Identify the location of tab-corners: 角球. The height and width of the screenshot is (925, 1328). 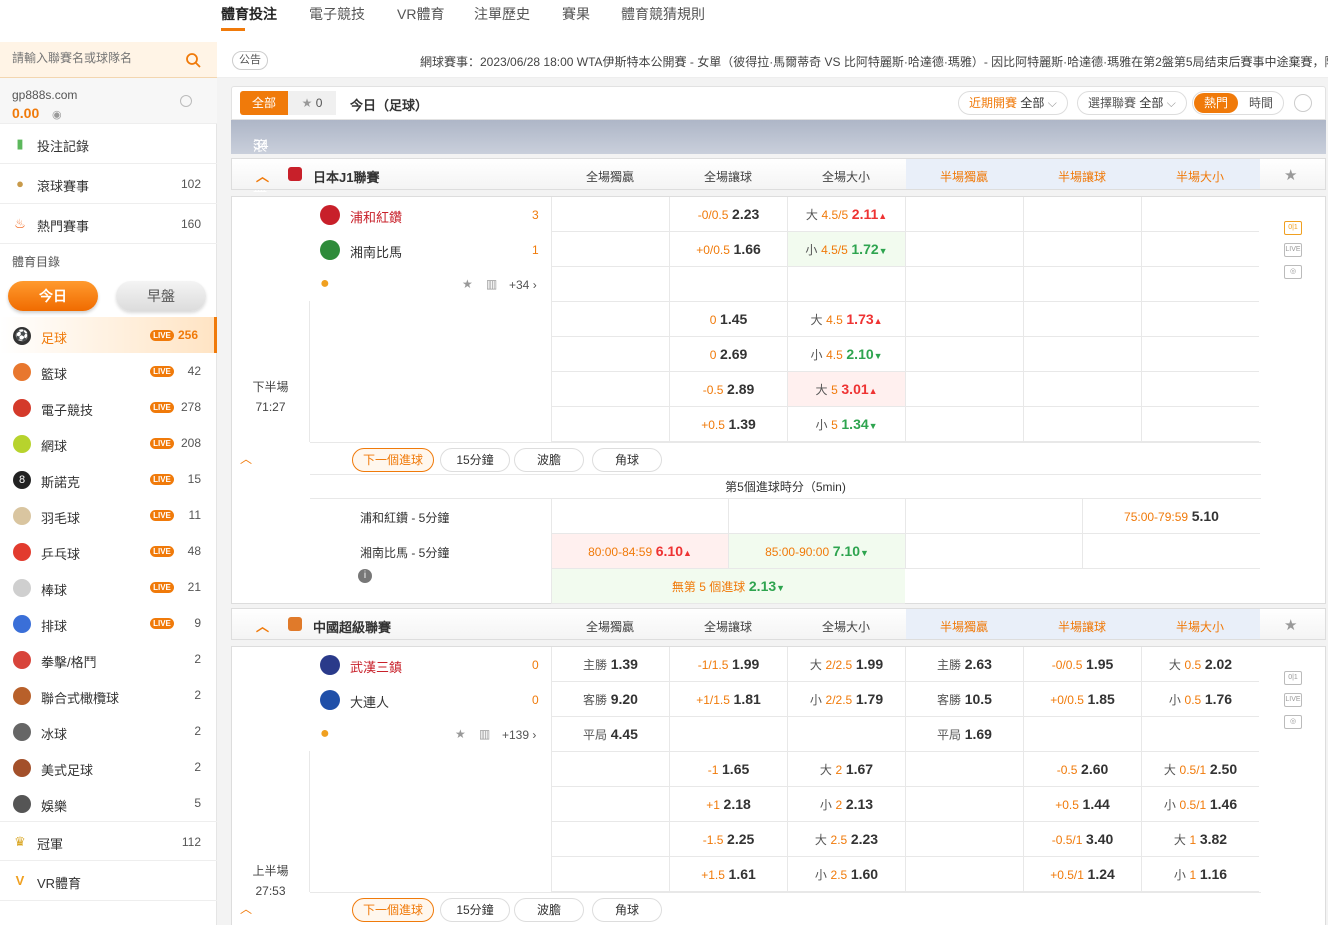
(627, 910).